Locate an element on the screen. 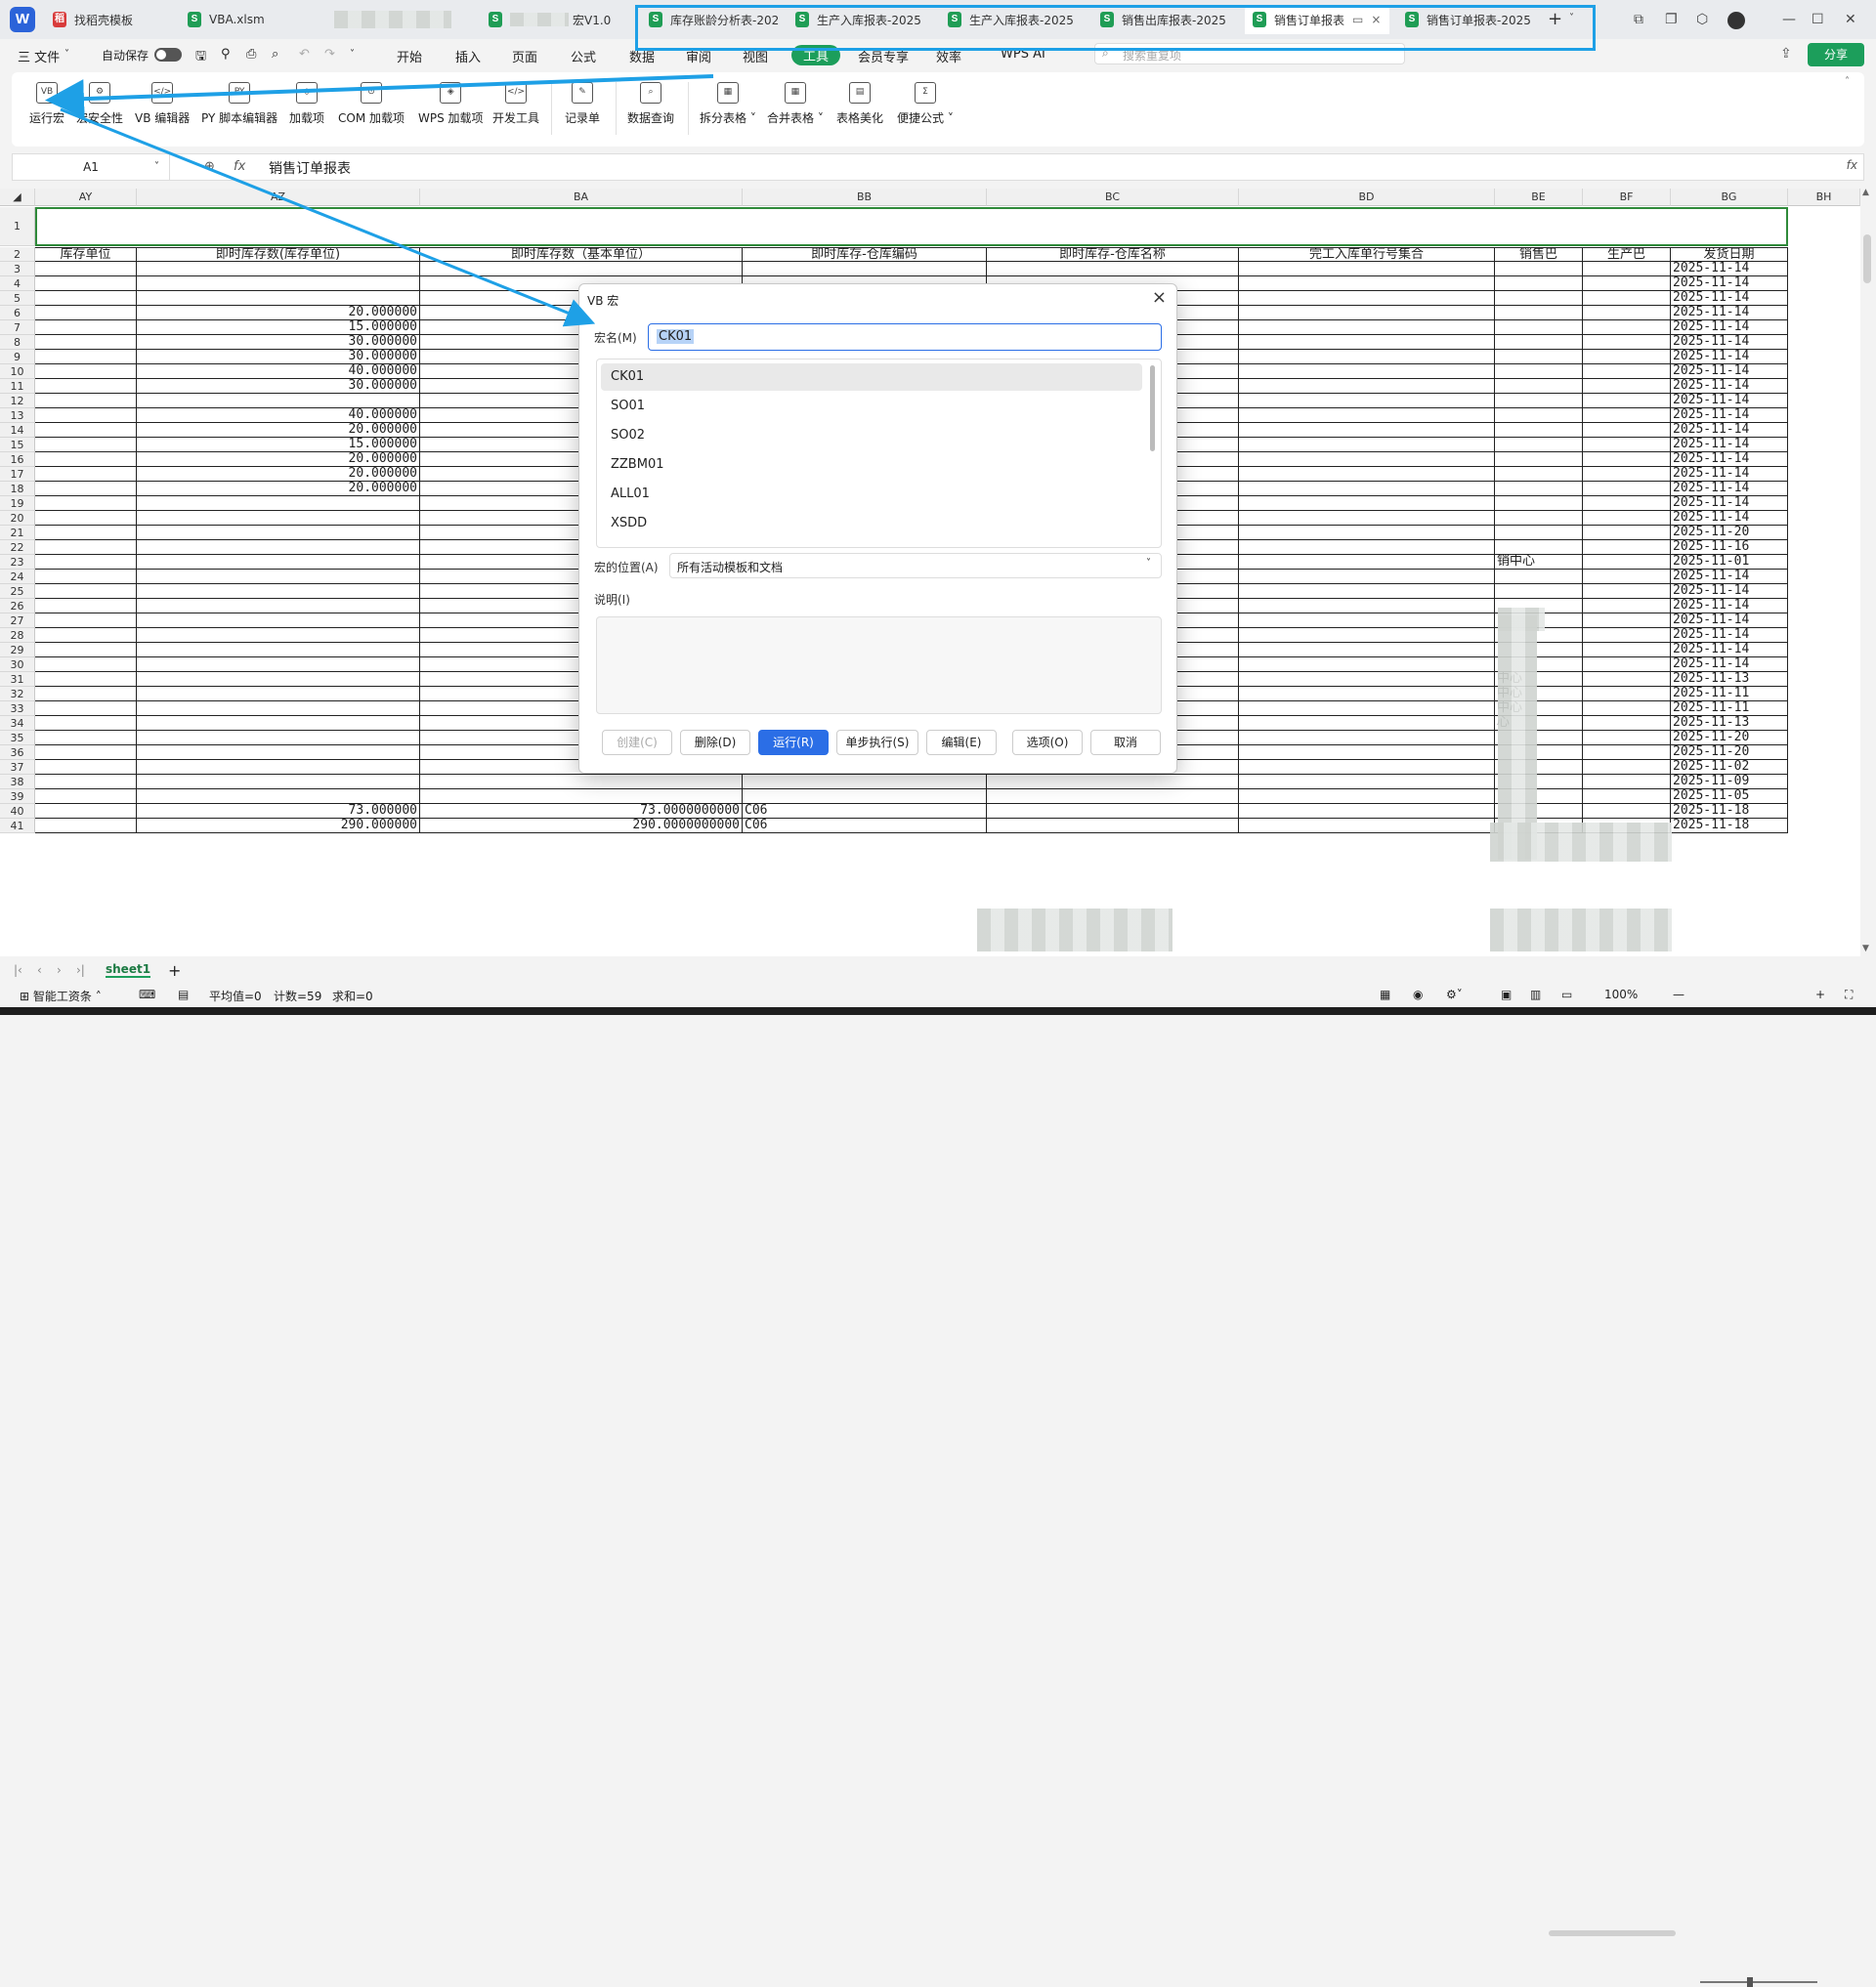 The image size is (1876, 1987). add-sheet-icon: + is located at coordinates (174, 971).